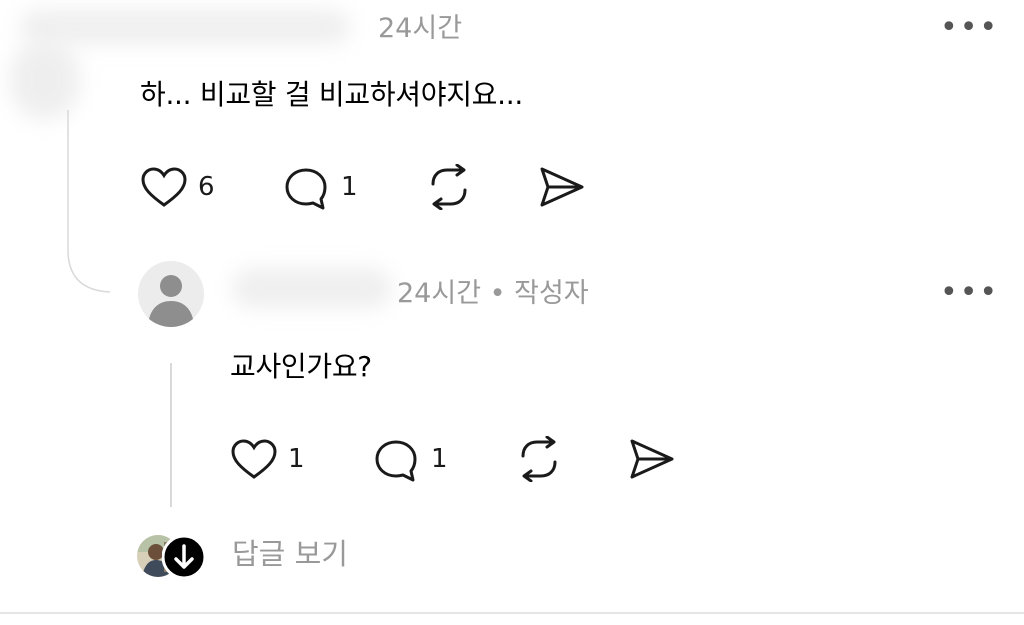 The image size is (1024, 625). I want to click on divider, so click(512, 613).